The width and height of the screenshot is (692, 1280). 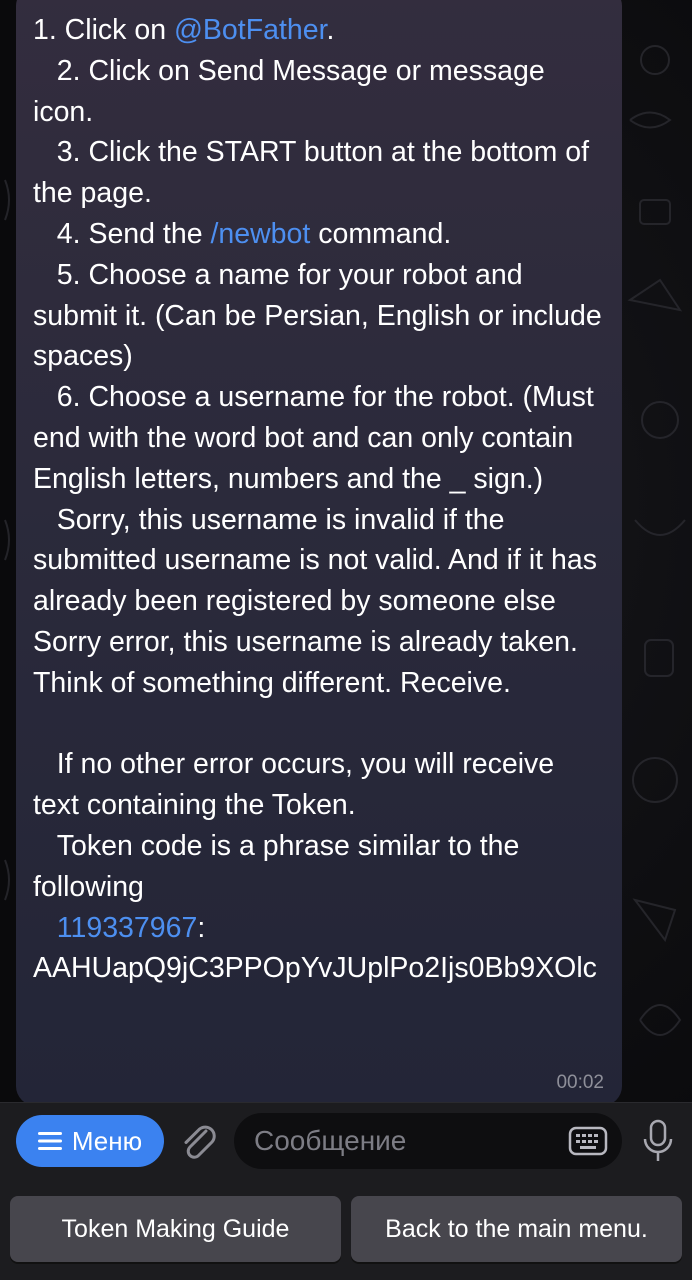 What do you see at coordinates (658, 1141) in the screenshot?
I see `microphone-icon` at bounding box center [658, 1141].